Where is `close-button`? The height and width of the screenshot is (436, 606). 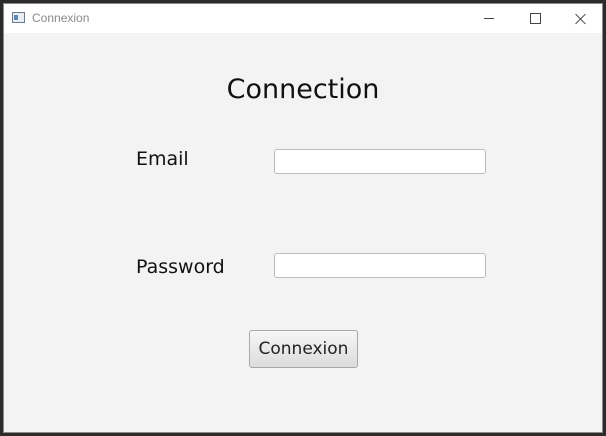
close-button is located at coordinates (581, 18).